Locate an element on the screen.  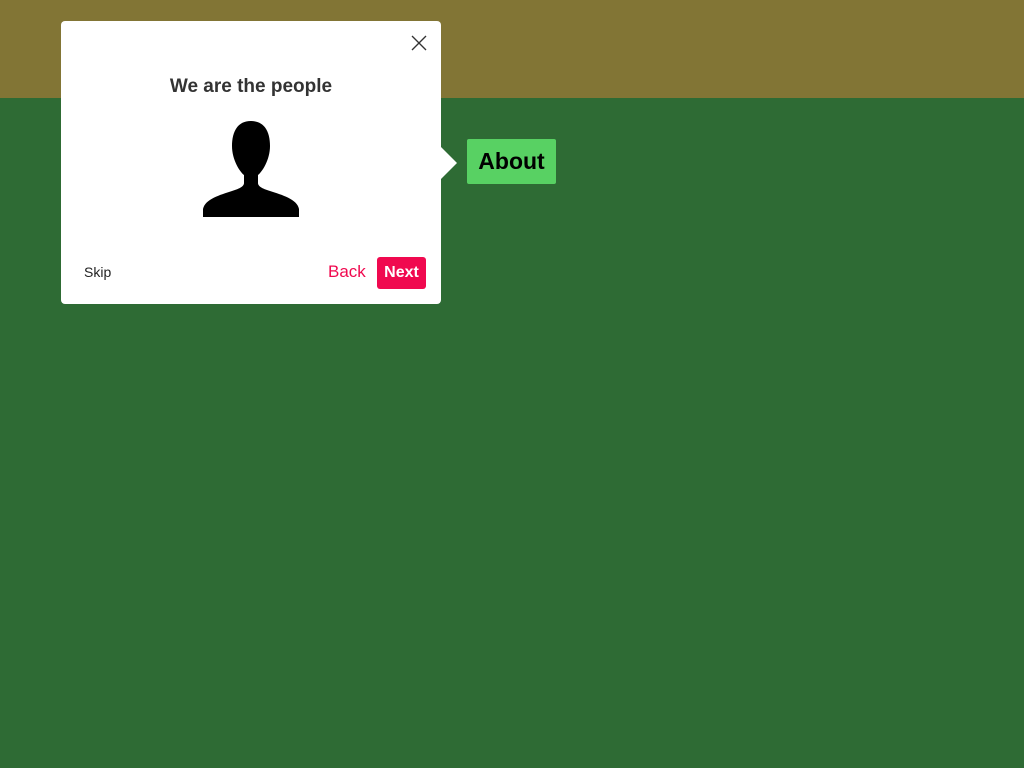
about-target: About is located at coordinates (511, 161).